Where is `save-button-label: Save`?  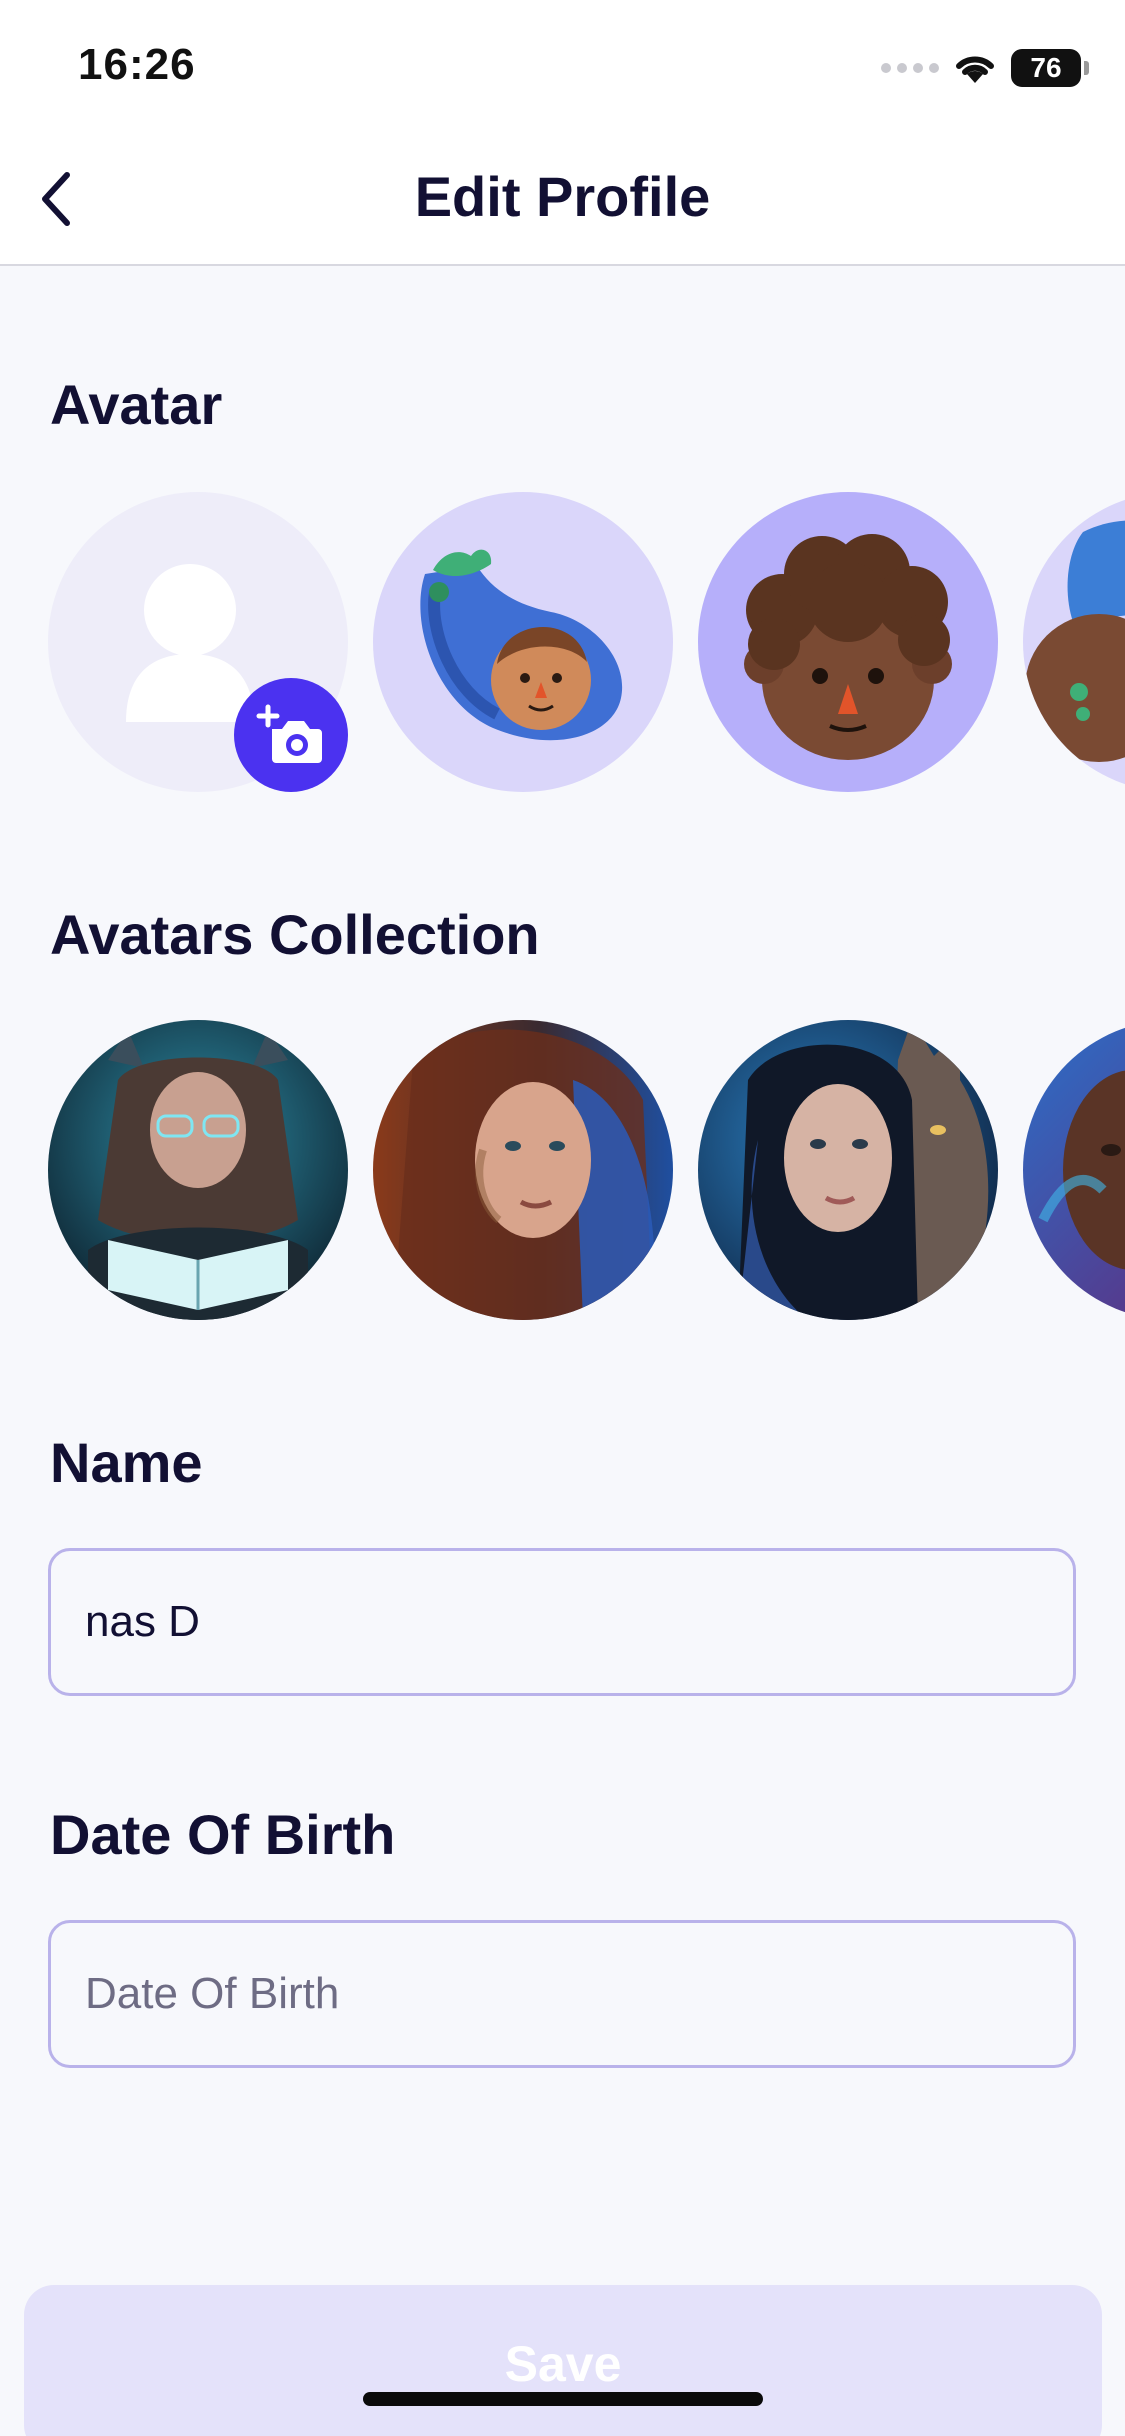 save-button-label: Save is located at coordinates (563, 2364).